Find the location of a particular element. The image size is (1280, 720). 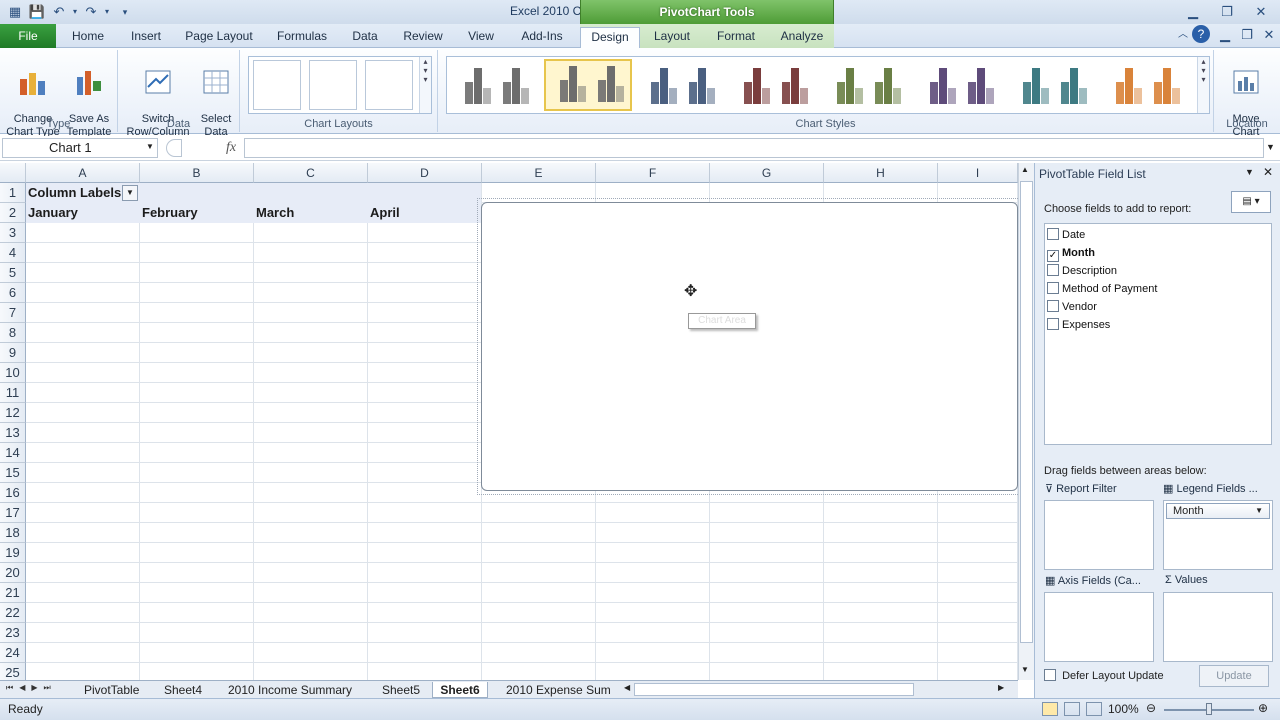

sheet-tab-pivottable: PivotTable is located at coordinates (111, 690).